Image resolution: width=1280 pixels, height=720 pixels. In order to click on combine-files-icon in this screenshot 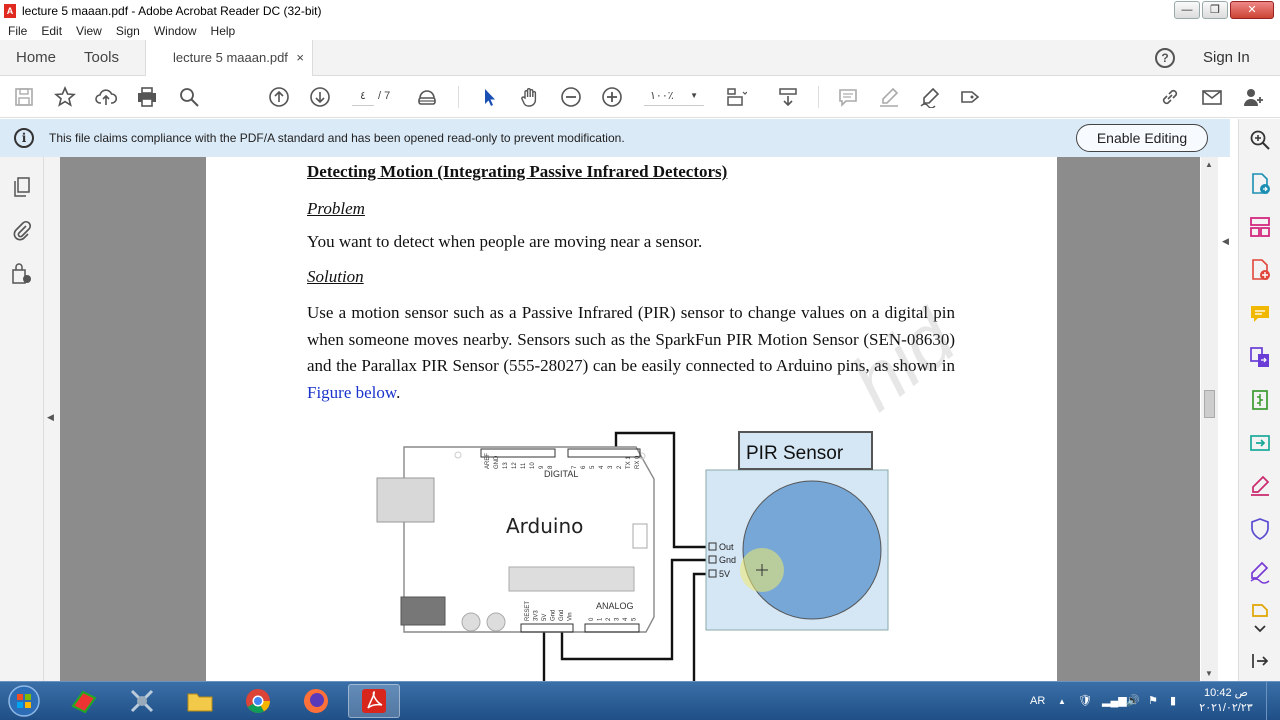, I will do `click(1260, 357)`.